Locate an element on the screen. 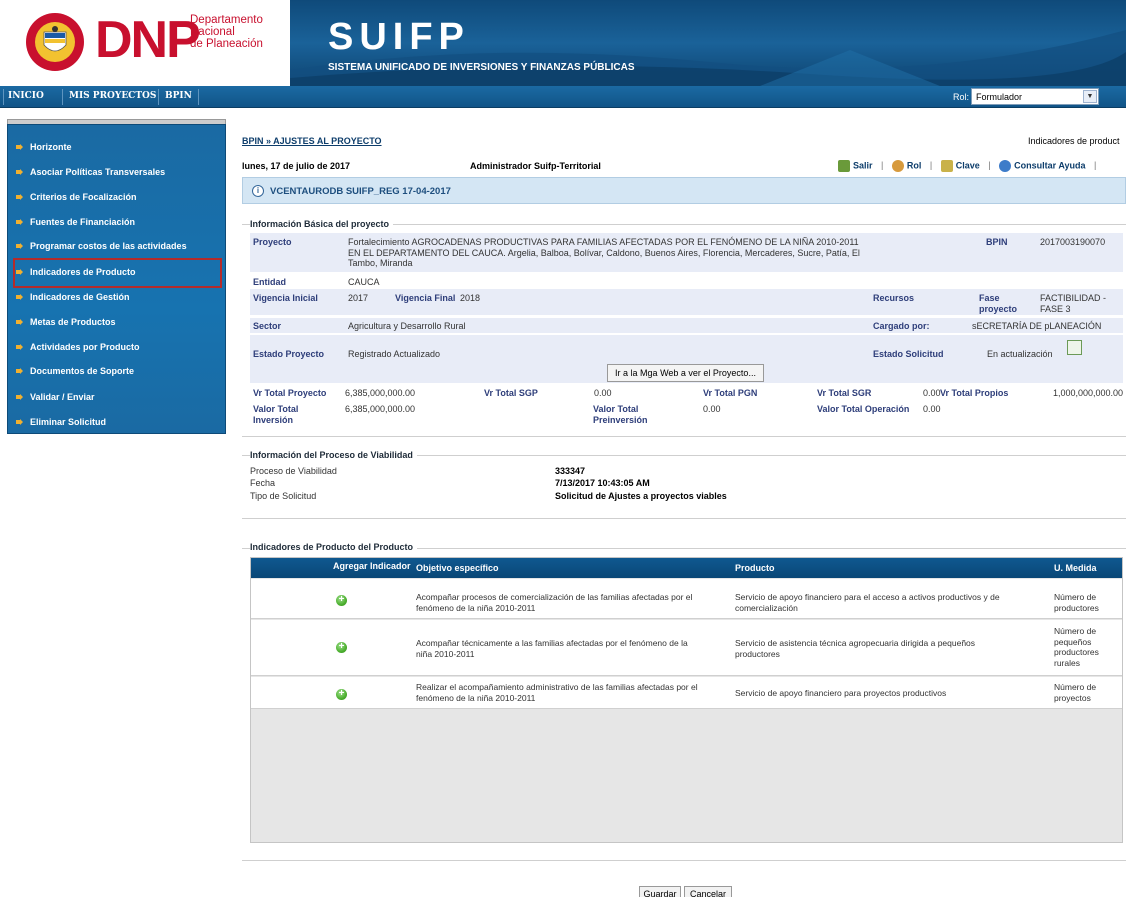 The width and height of the screenshot is (1126, 897). nav-inicio: INICIO is located at coordinates (26, 96).